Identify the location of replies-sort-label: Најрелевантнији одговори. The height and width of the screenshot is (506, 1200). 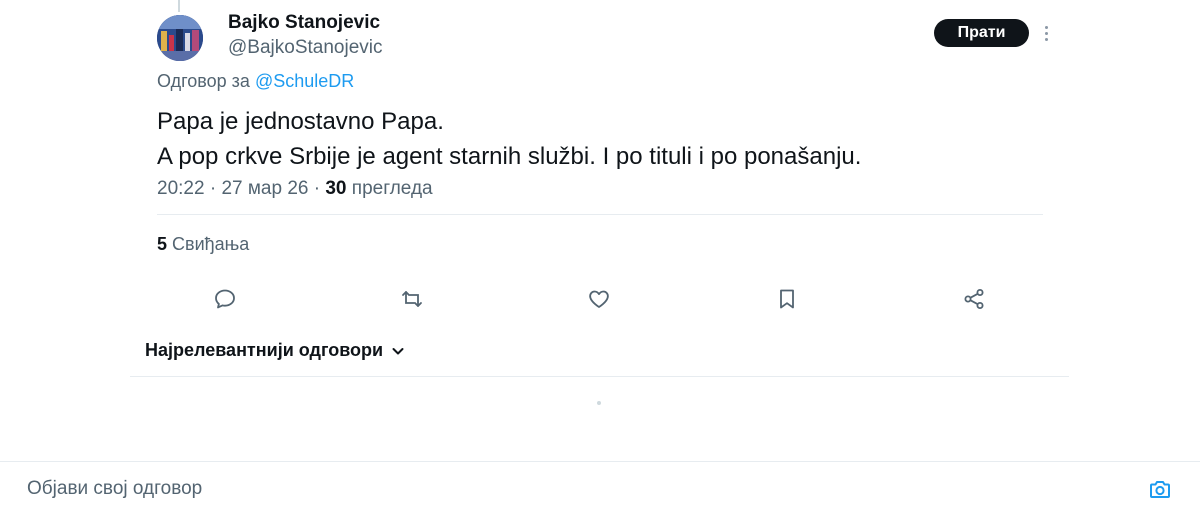
(264, 350).